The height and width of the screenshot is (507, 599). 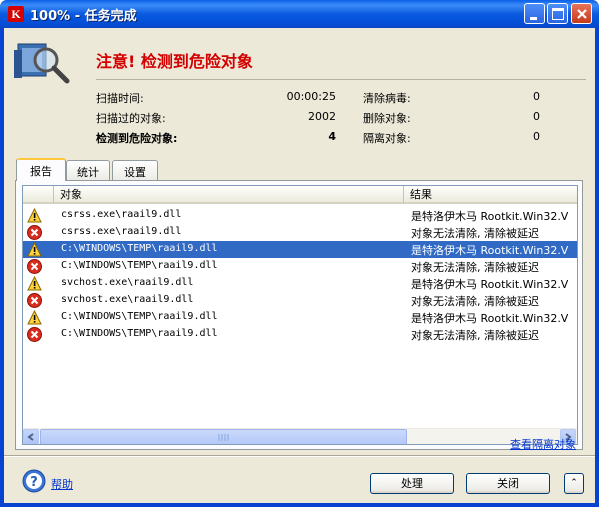 I want to click on quarantined-label: 隔离对象:, so click(x=387, y=138).